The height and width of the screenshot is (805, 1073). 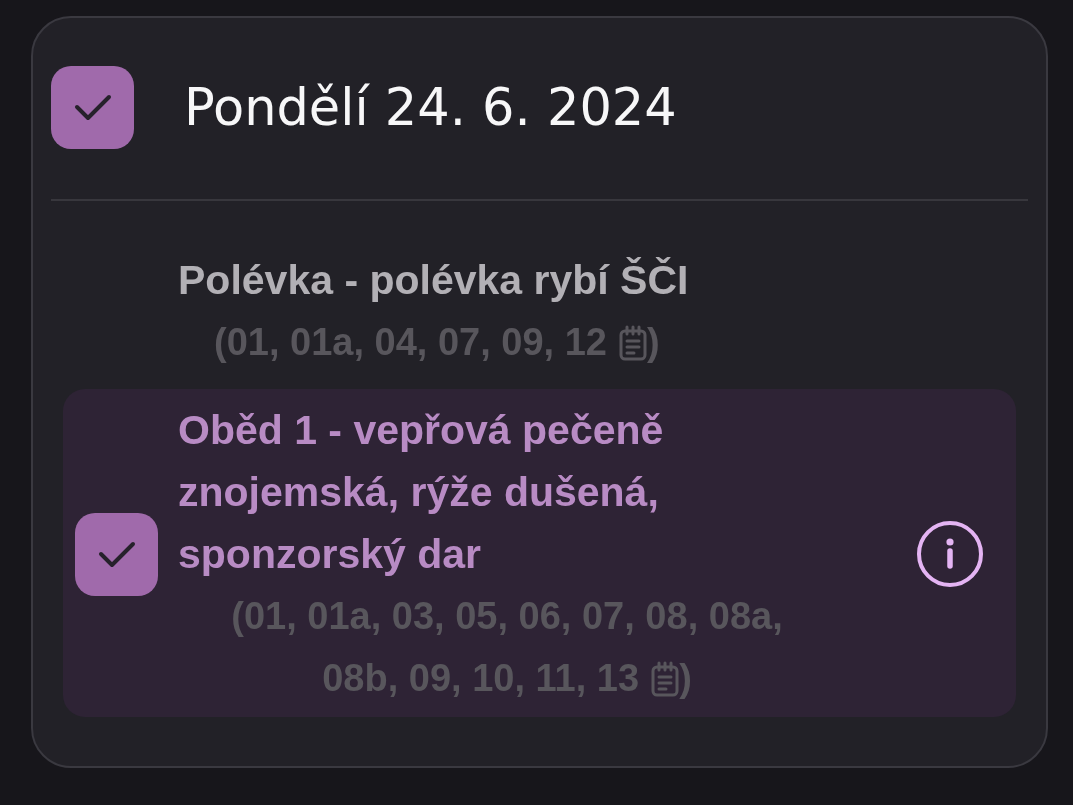 What do you see at coordinates (430, 107) in the screenshot?
I see `day-title: Pondělí 24. 6. 2024` at bounding box center [430, 107].